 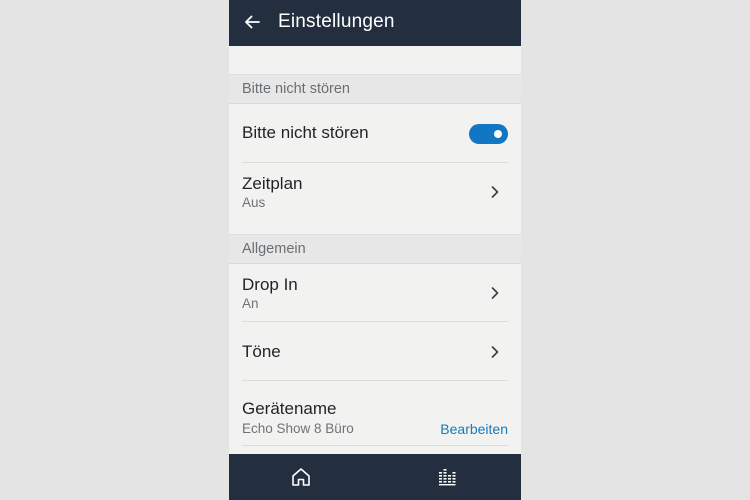 I want to click on page-title: Einstellungen, so click(x=336, y=21).